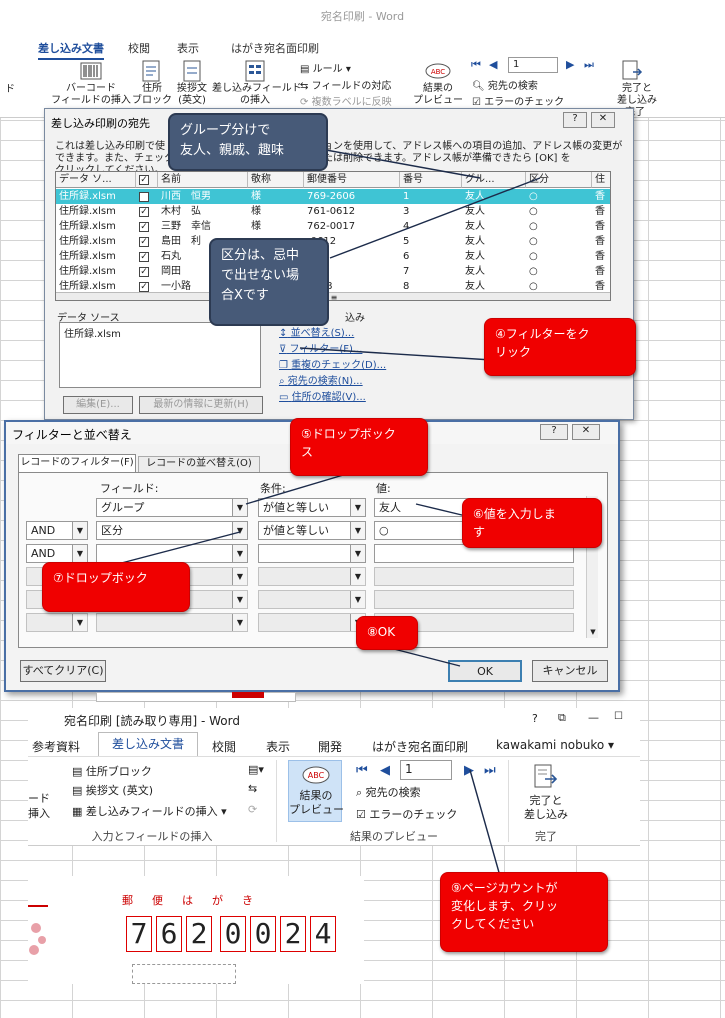  What do you see at coordinates (387, 633) in the screenshot?
I see `callout-step8: ⑧OK` at bounding box center [387, 633].